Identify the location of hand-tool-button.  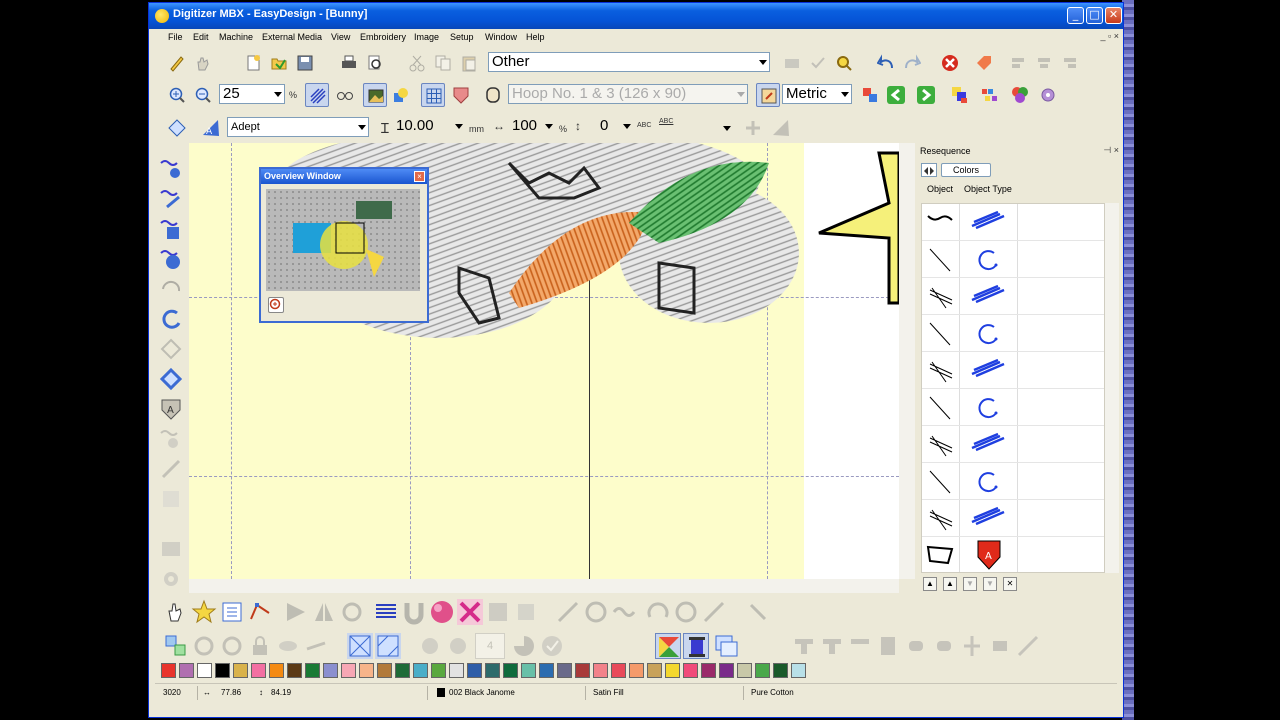
(203, 63).